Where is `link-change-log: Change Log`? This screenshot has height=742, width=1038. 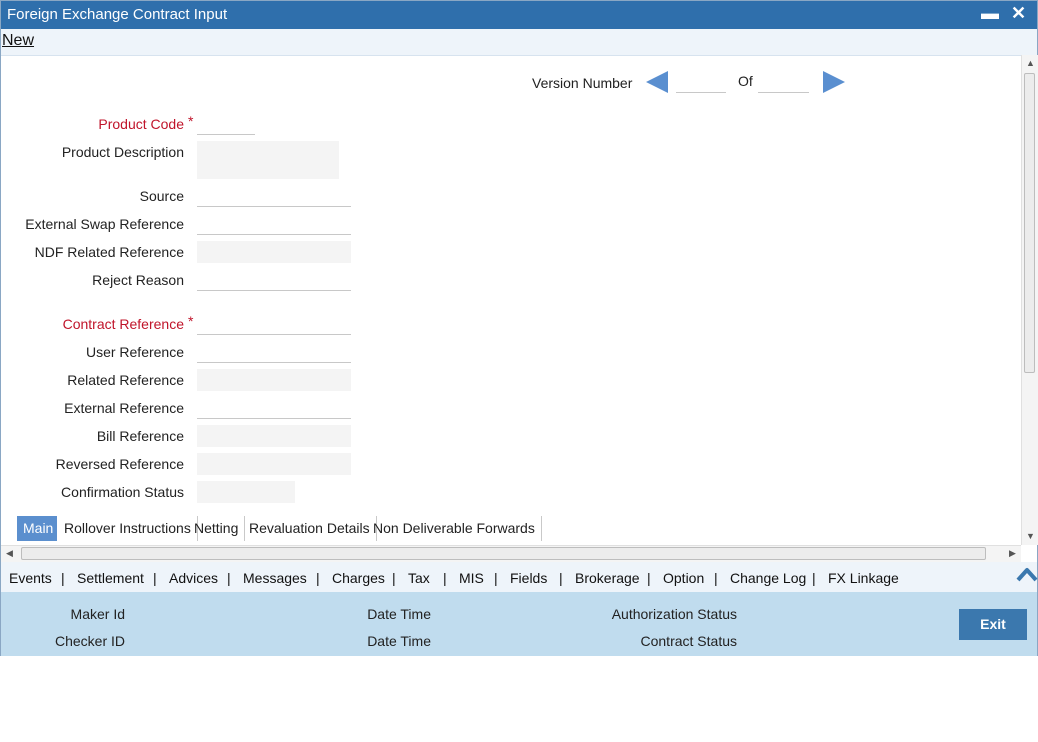
link-change-log: Change Log is located at coordinates (768, 578).